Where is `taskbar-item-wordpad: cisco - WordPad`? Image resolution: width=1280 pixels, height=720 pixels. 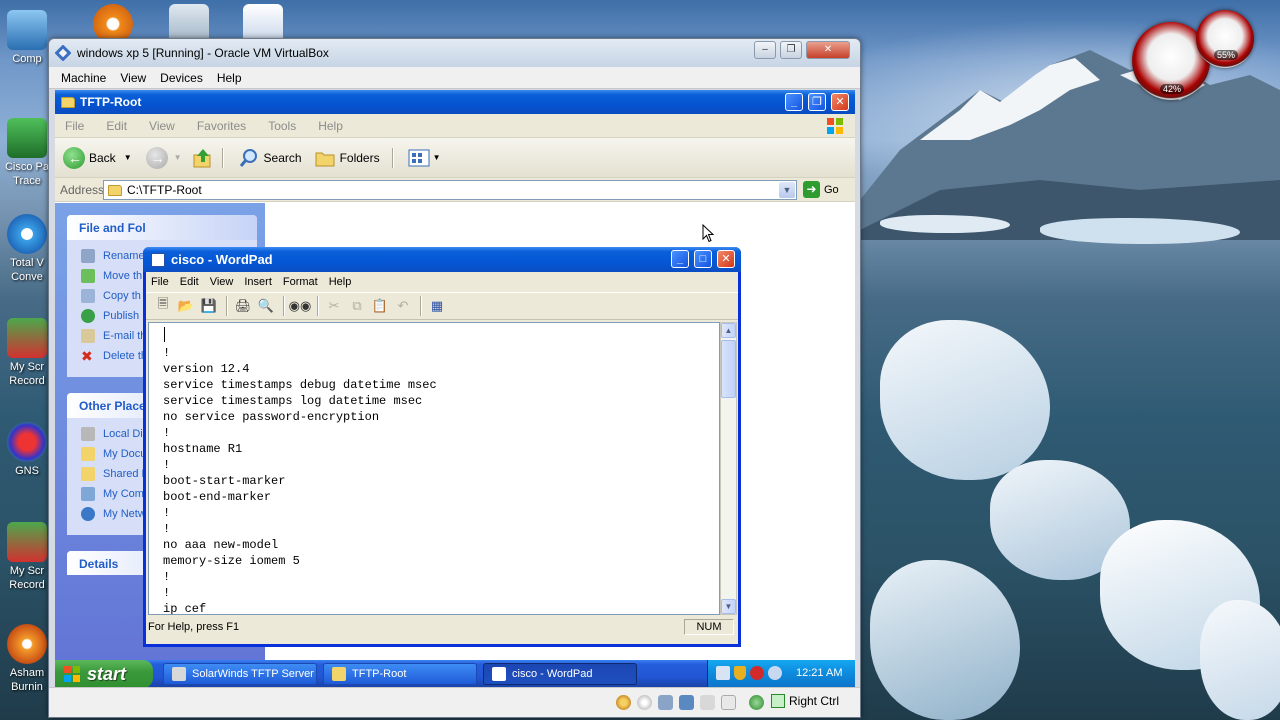 taskbar-item-wordpad: cisco - WordPad is located at coordinates (560, 674).